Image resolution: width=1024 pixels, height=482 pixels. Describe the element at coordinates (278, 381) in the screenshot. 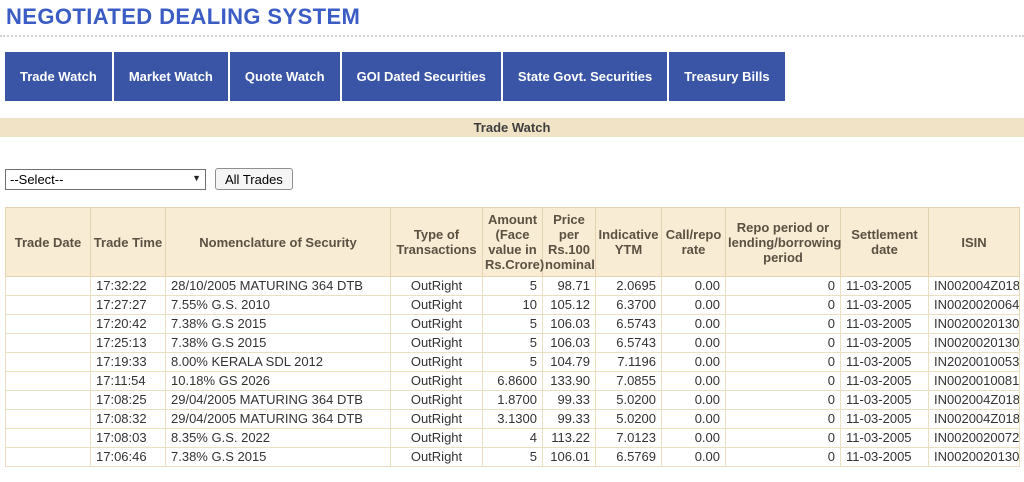

I see `table-cell: 10.18% GS 2026` at that location.